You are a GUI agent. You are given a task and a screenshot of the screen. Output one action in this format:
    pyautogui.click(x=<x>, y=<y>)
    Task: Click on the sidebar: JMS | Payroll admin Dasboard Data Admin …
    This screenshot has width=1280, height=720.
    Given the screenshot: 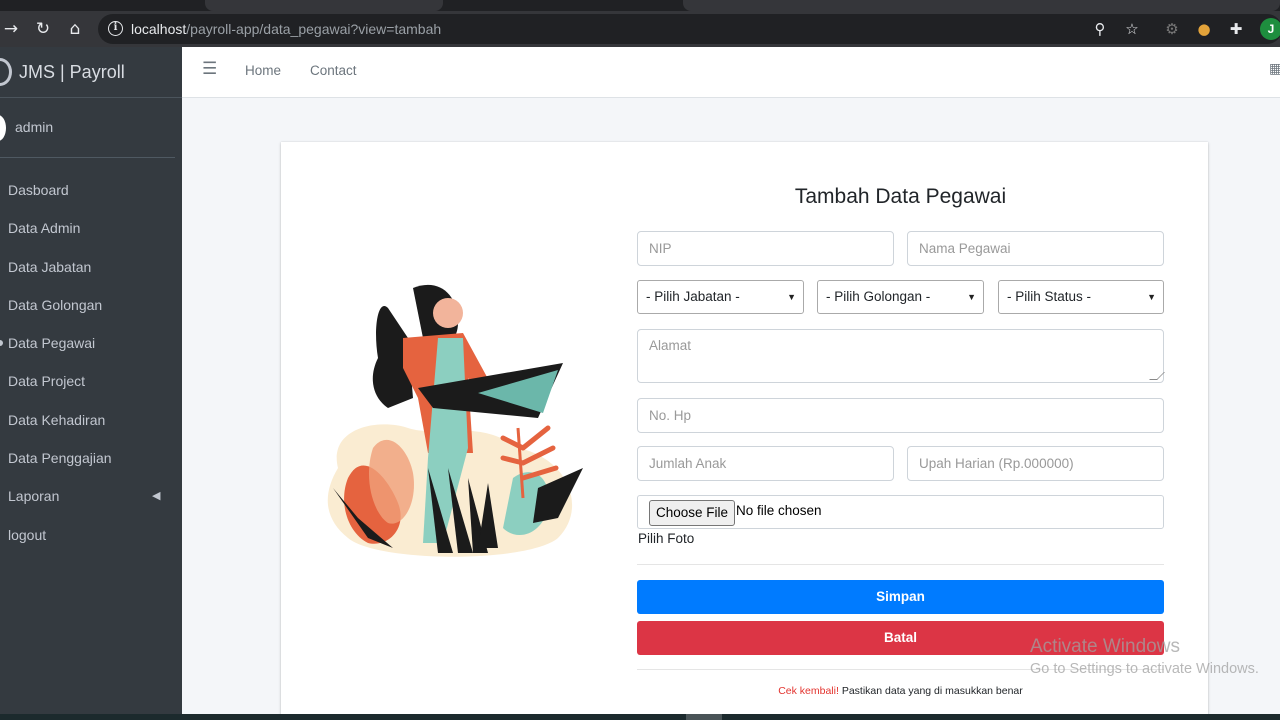 What is the action you would take?
    pyautogui.click(x=91, y=383)
    